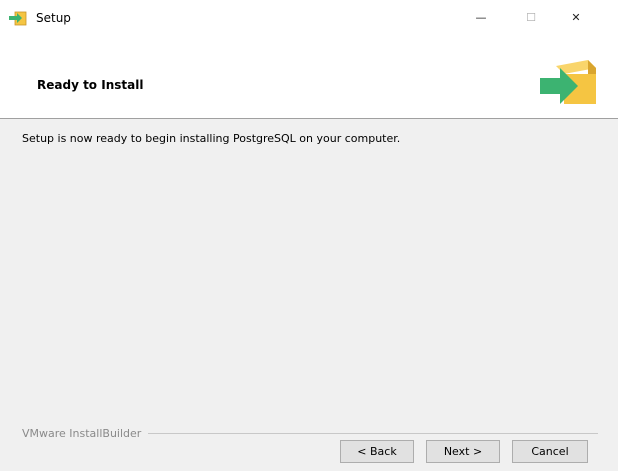  I want to click on minimize-icon: —, so click(481, 17).